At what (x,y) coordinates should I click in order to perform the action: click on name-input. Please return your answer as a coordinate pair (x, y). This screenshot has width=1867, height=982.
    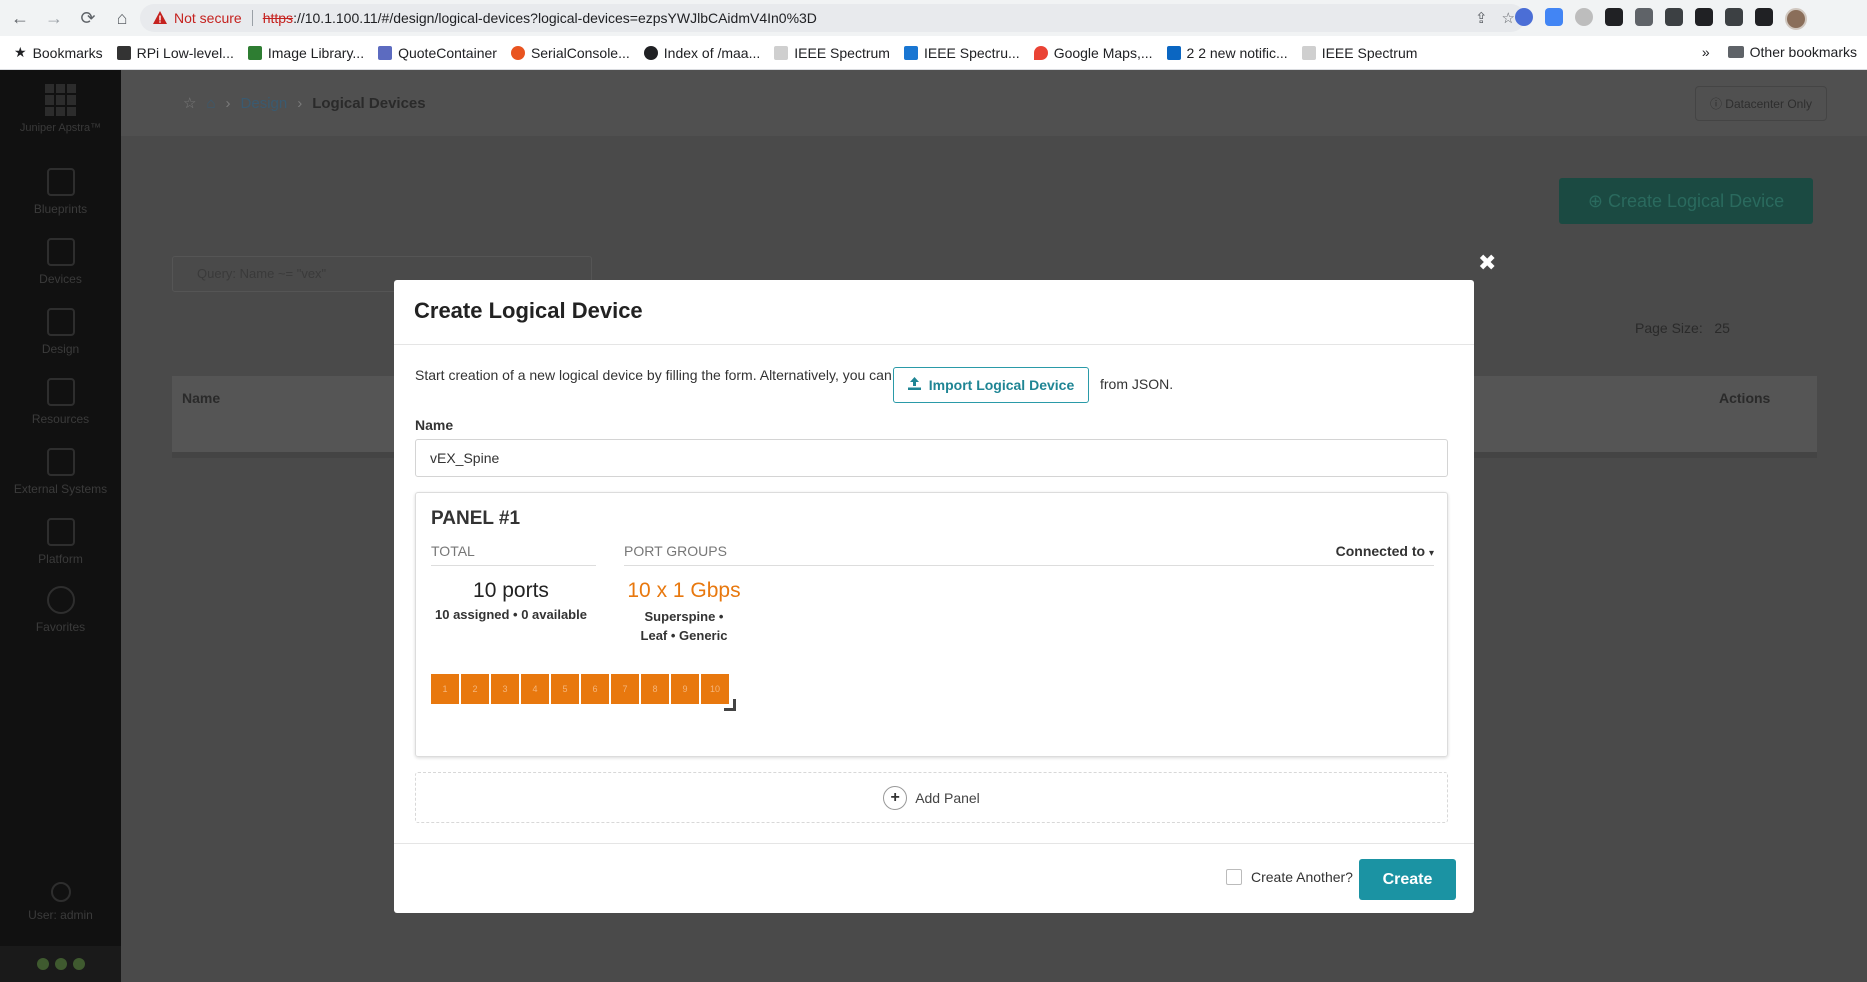
    Looking at the image, I should click on (931, 458).